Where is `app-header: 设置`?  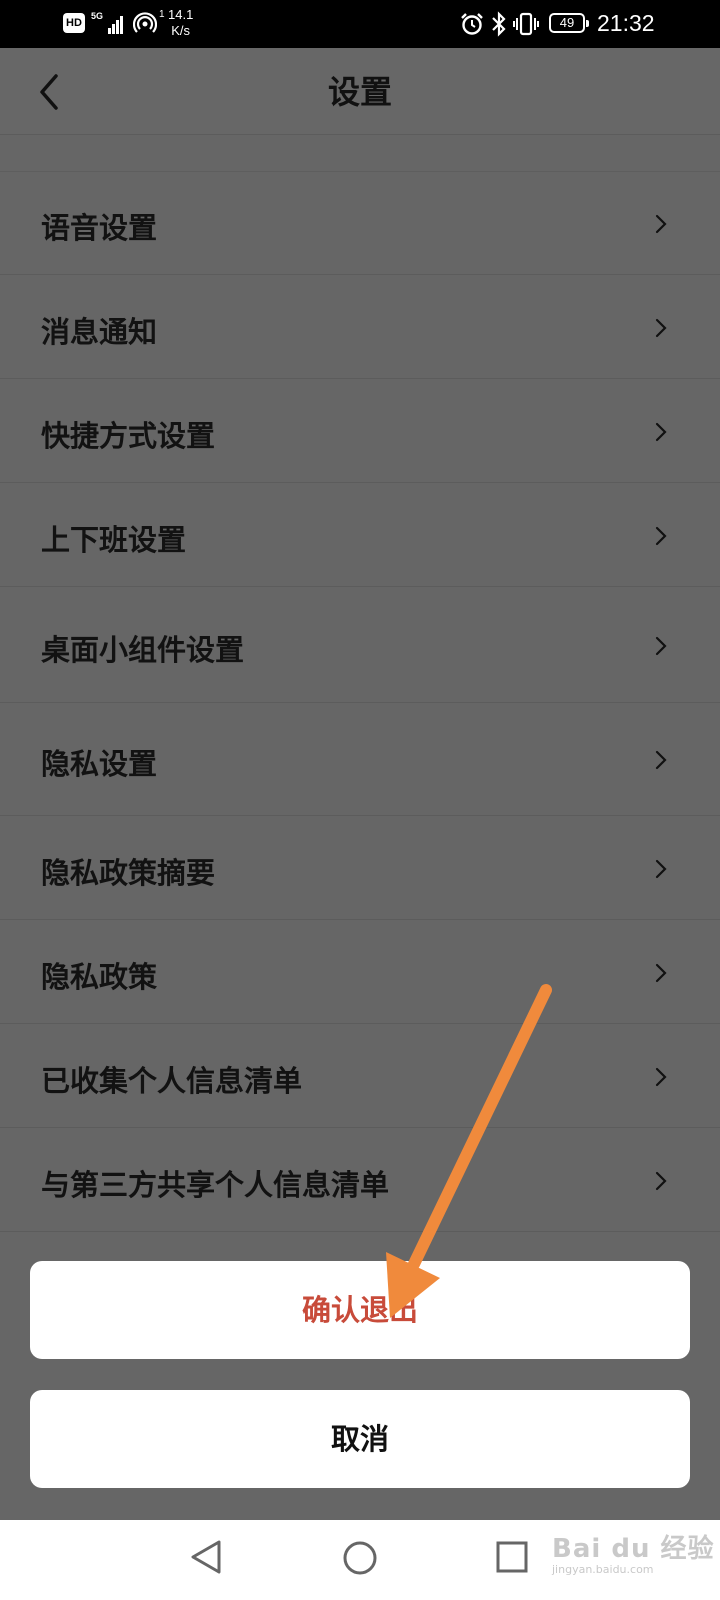 app-header: 设置 is located at coordinates (360, 91).